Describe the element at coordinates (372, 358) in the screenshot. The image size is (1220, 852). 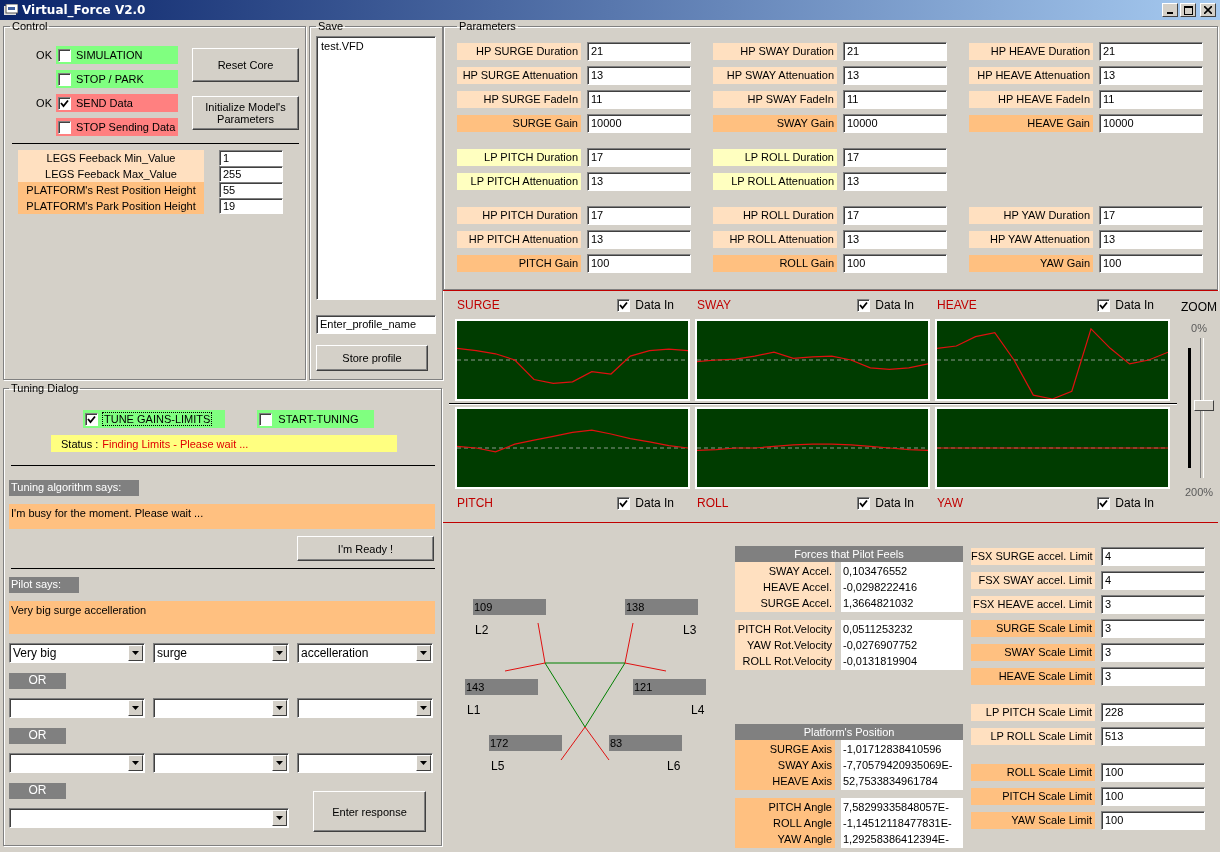
I see `store-profile-button: Store profile` at that location.